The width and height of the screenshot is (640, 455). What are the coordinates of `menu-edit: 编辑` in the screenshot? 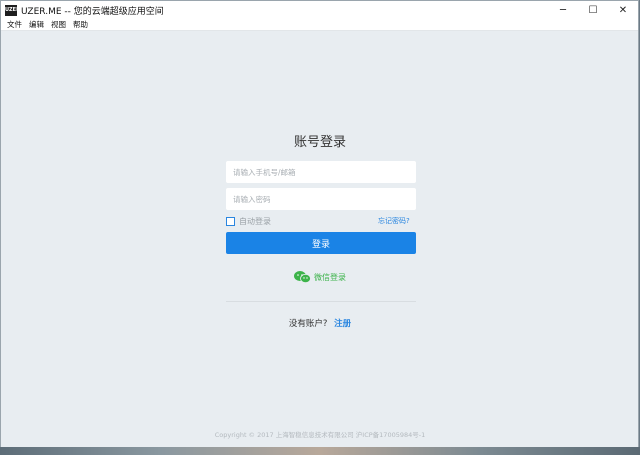 It's located at (36, 24).